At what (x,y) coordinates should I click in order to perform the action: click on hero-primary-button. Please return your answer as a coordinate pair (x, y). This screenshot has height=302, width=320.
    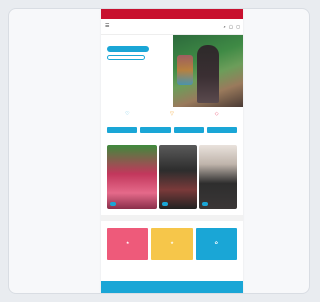
    Looking at the image, I should click on (128, 49).